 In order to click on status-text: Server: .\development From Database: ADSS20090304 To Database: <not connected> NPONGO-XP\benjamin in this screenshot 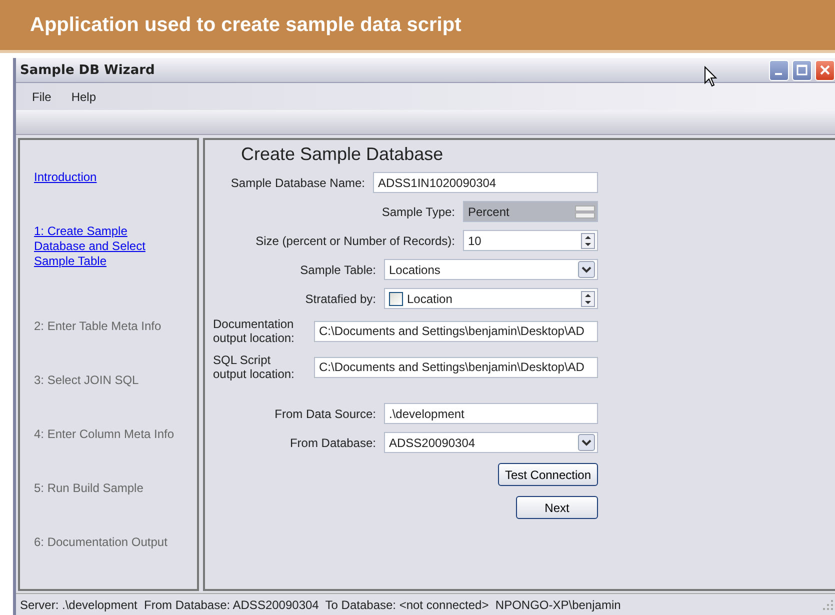, I will do `click(320, 605)`.